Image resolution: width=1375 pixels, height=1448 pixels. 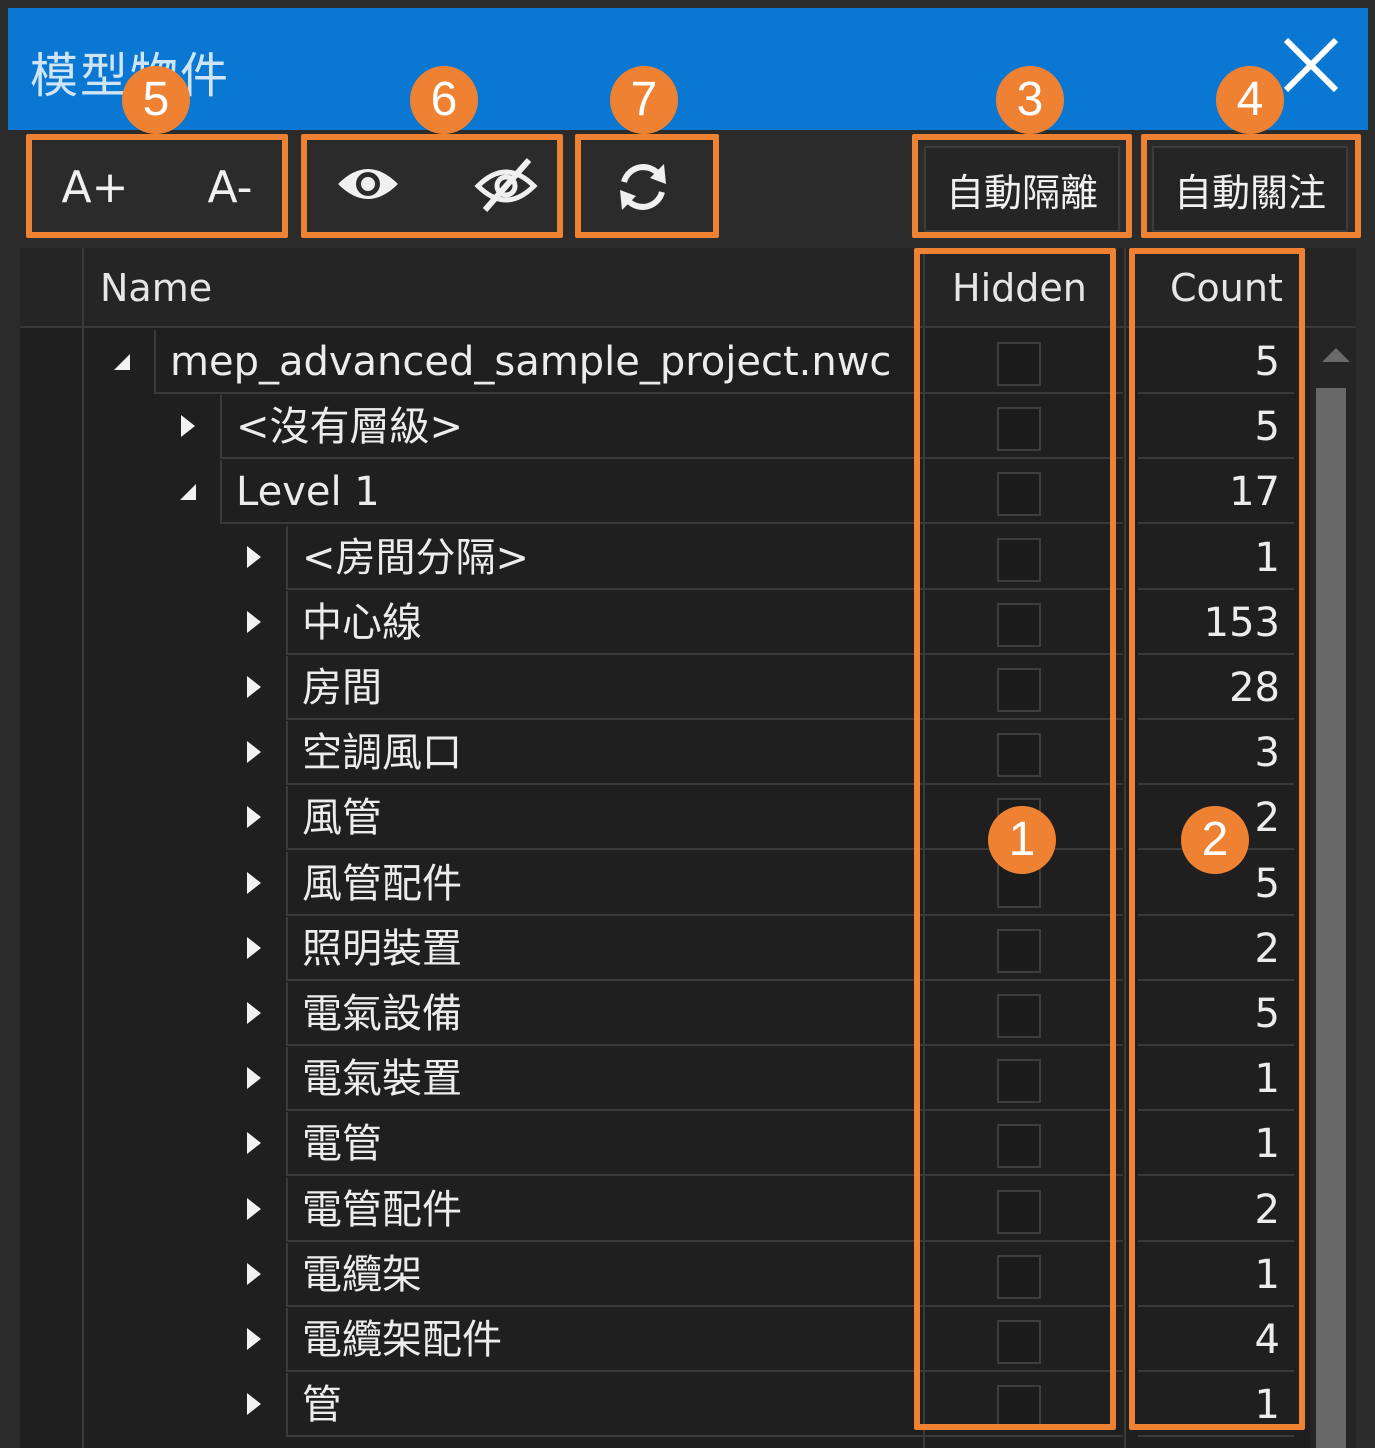 What do you see at coordinates (665, 884) in the screenshot?
I see `tree-row: 風管配件 5` at bounding box center [665, 884].